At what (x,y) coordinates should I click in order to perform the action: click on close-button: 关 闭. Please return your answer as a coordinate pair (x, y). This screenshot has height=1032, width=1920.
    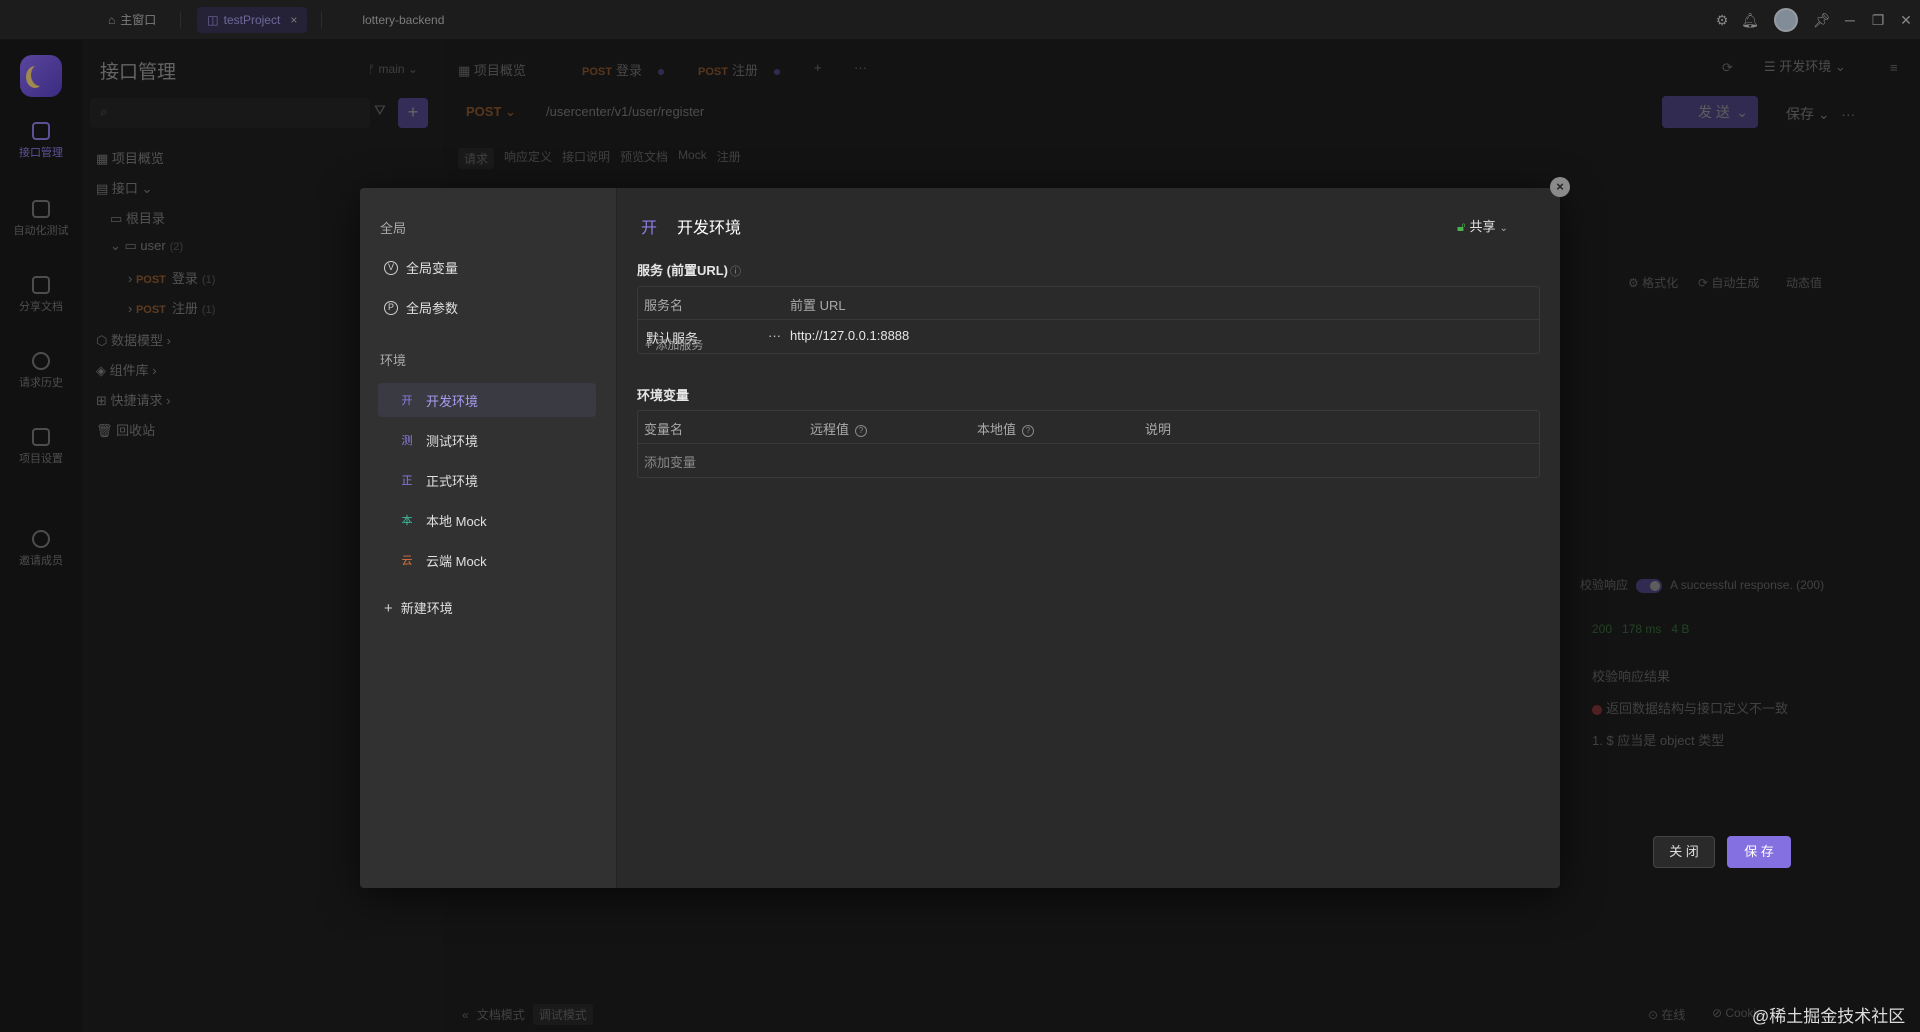
    Looking at the image, I should click on (1684, 852).